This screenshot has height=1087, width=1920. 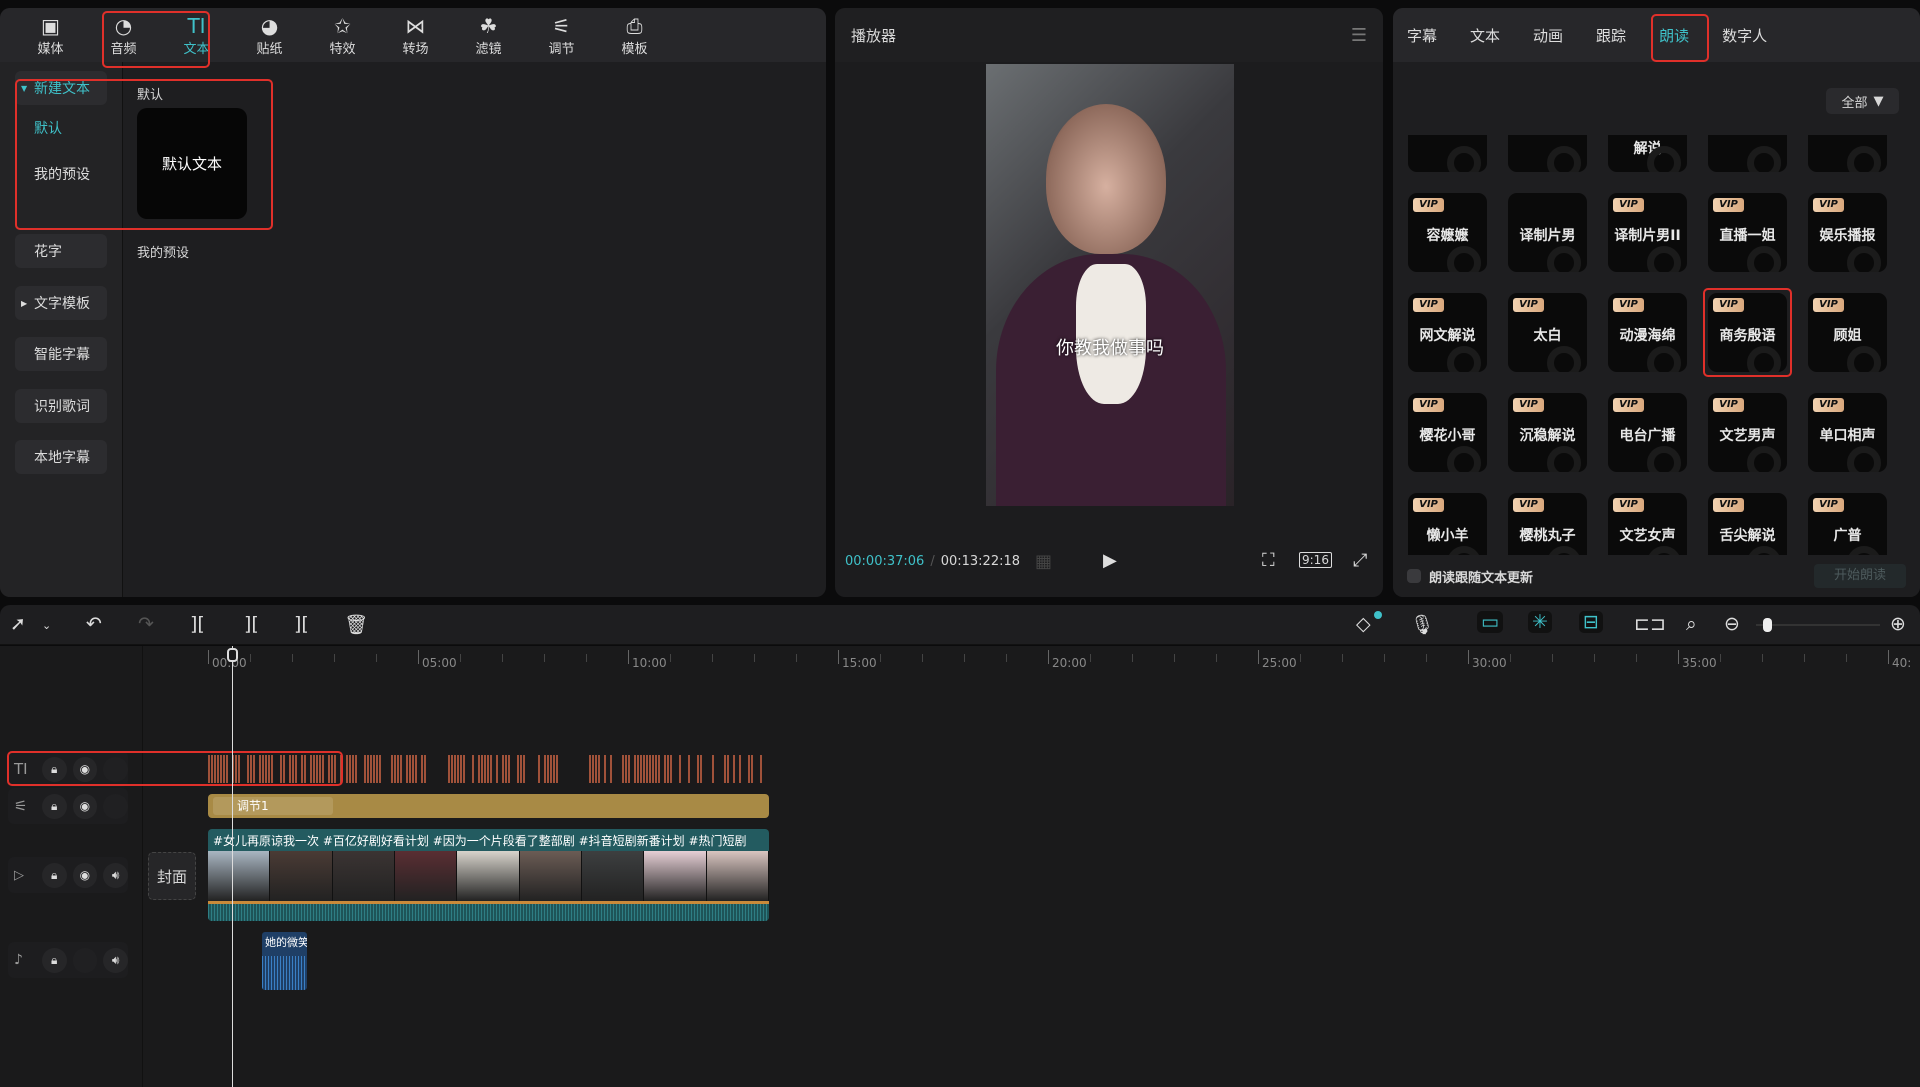 I want to click on waveform-grid-icon: ▦, so click(x=1043, y=561).